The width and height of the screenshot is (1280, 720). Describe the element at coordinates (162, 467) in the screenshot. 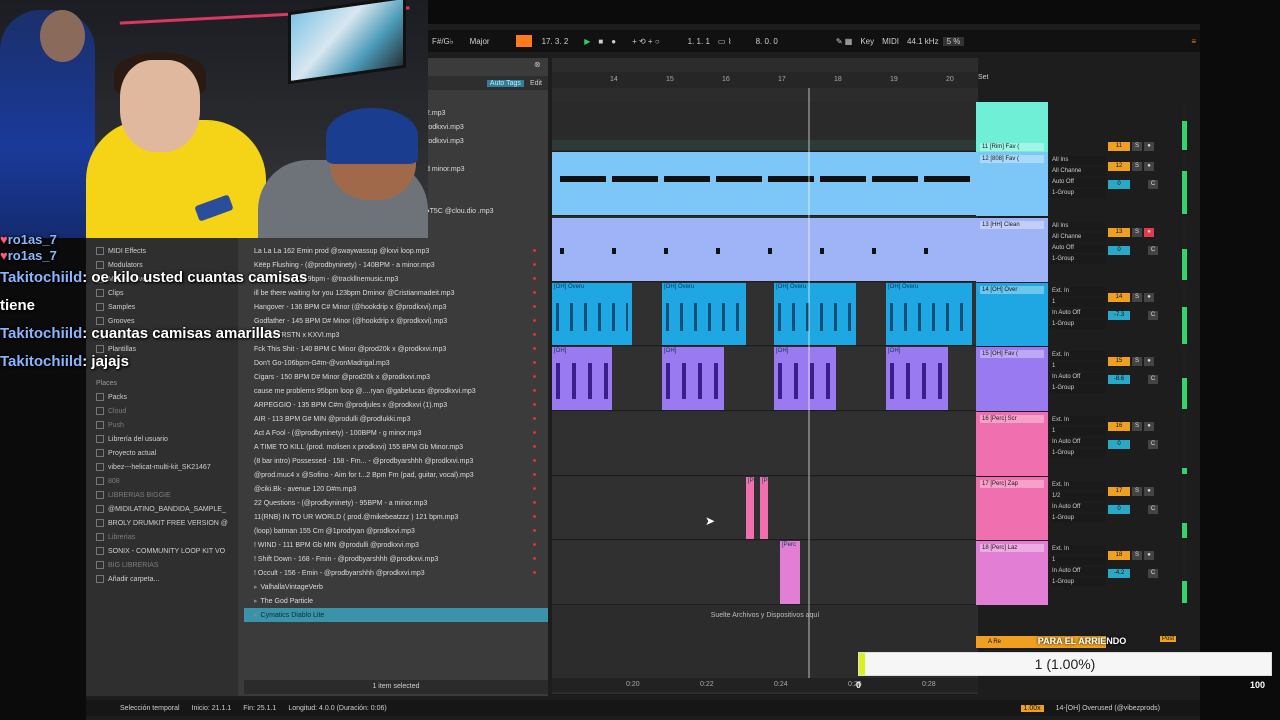

I see `place-item: vibez---helicat-multi-kit_SK21467` at that location.